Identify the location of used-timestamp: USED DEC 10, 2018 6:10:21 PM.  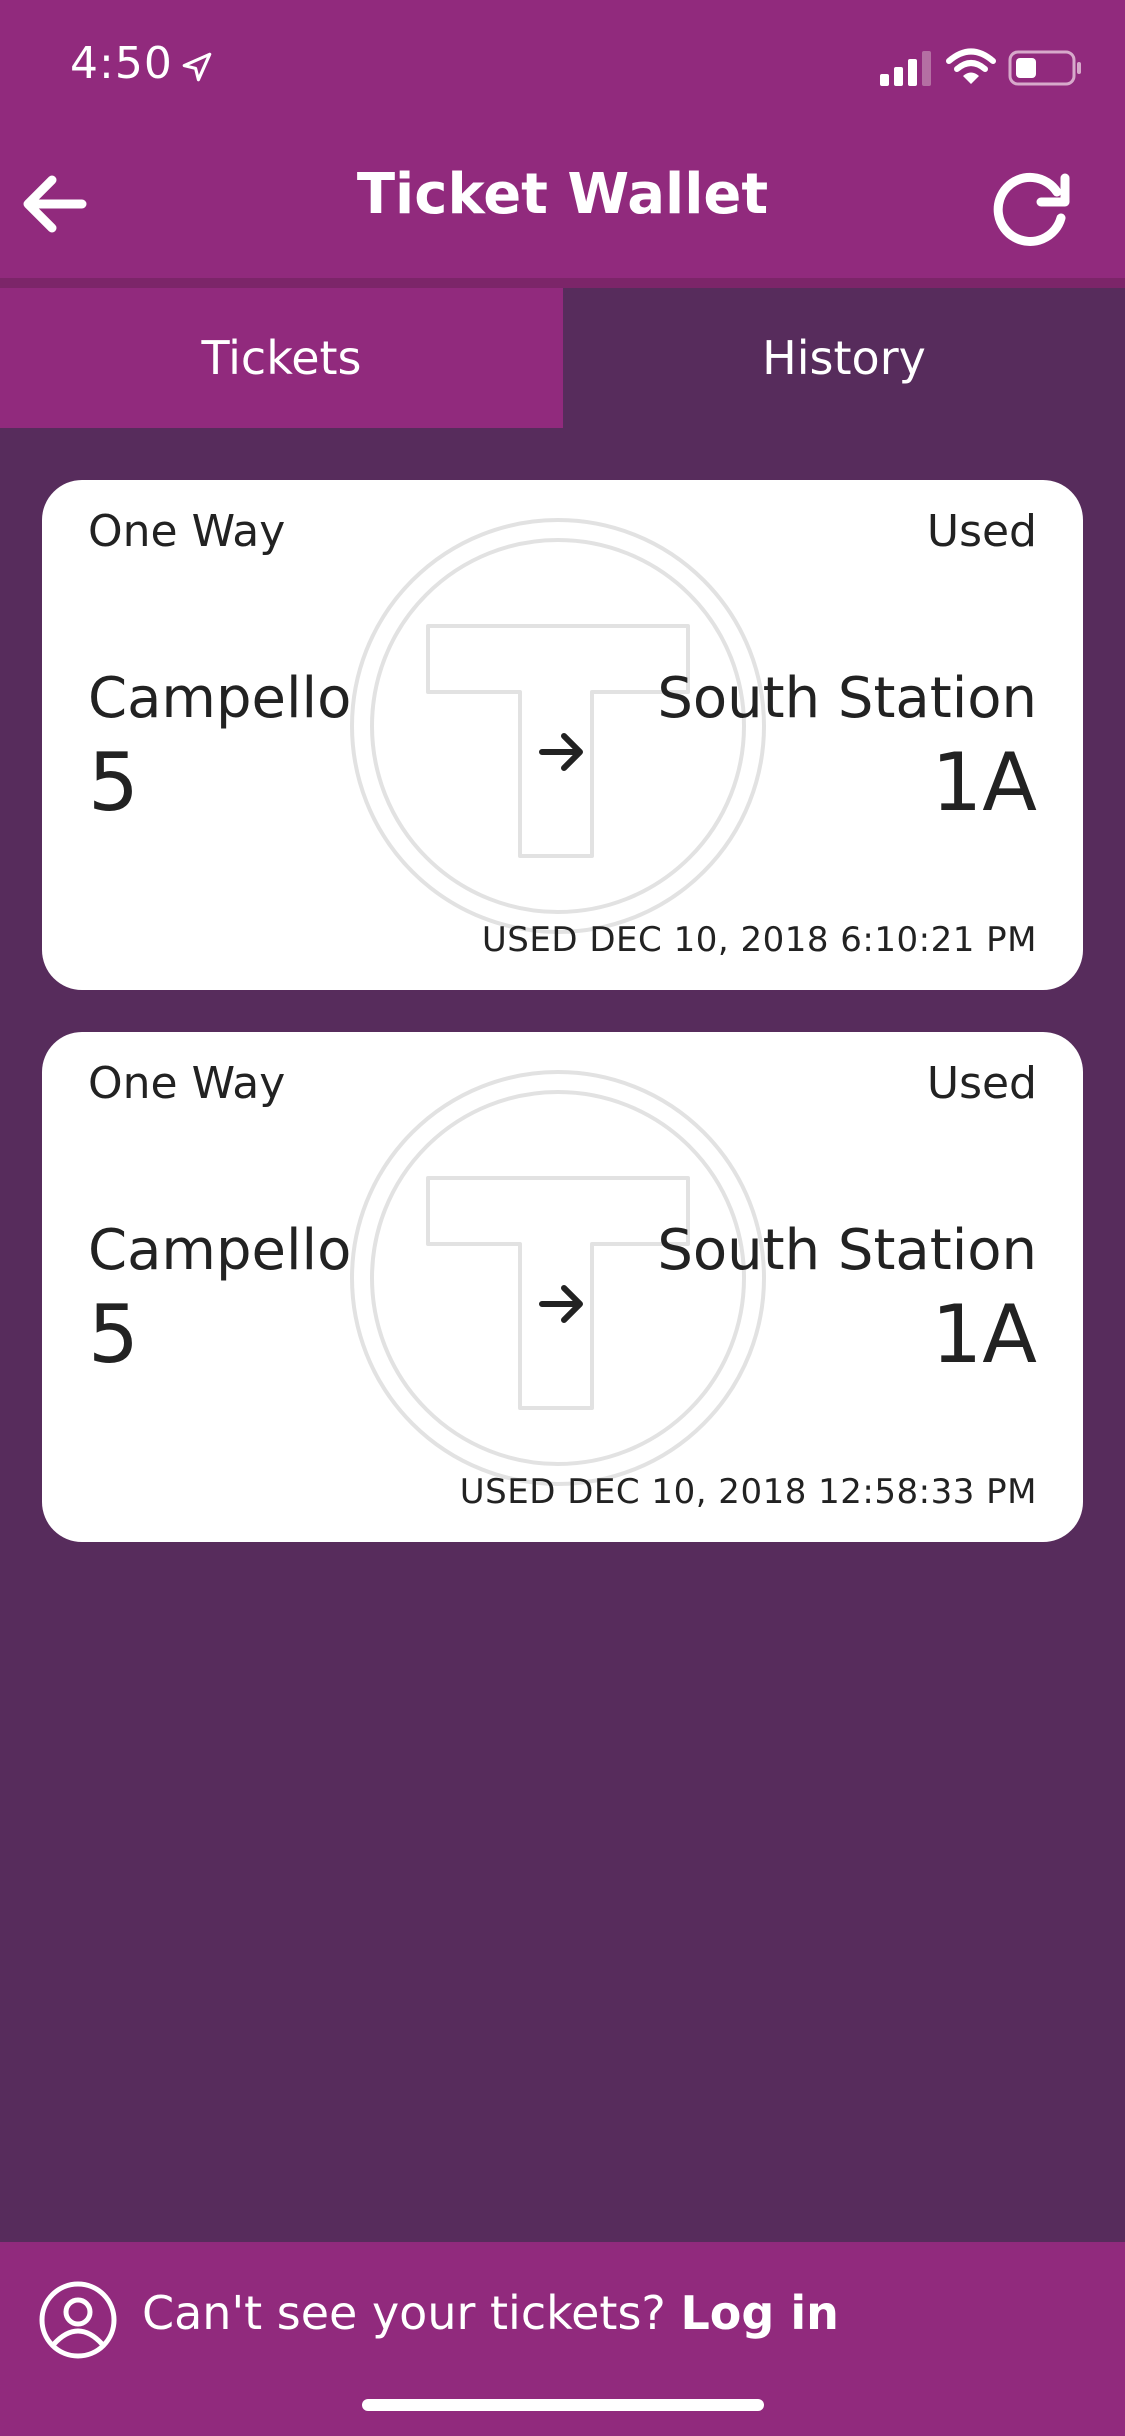
(759, 940).